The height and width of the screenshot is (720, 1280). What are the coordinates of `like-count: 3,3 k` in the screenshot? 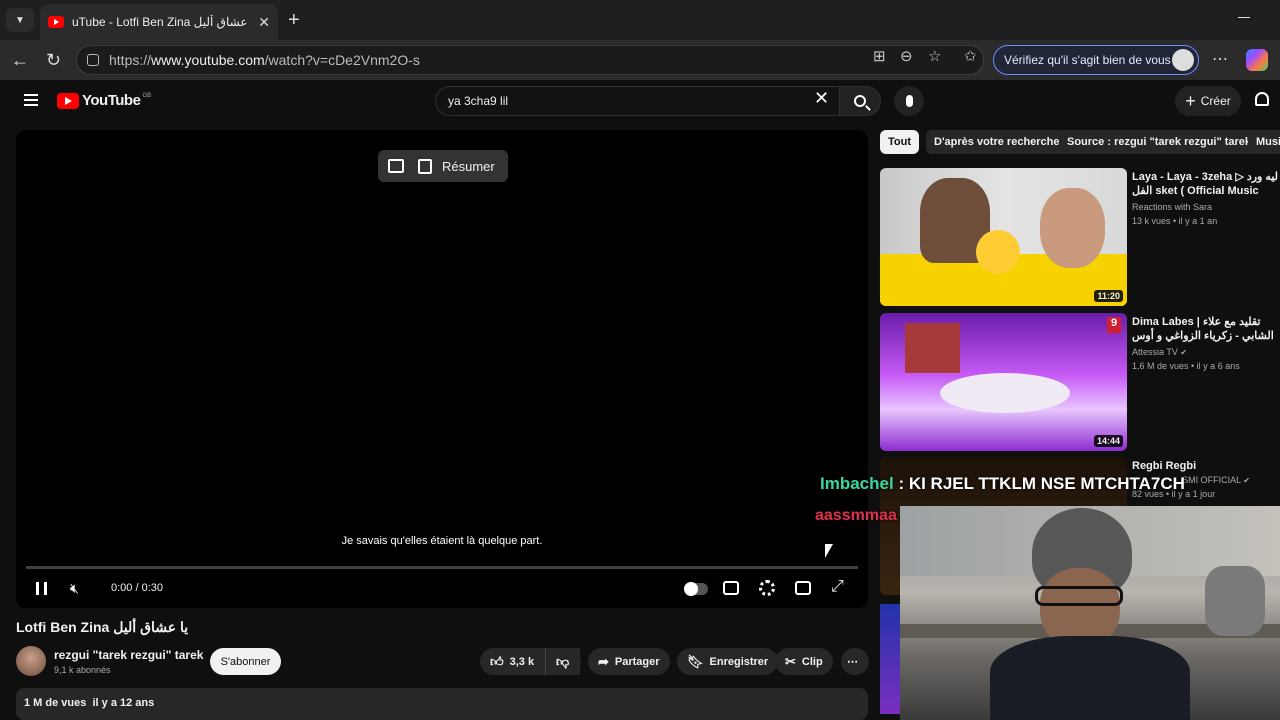 It's located at (522, 661).